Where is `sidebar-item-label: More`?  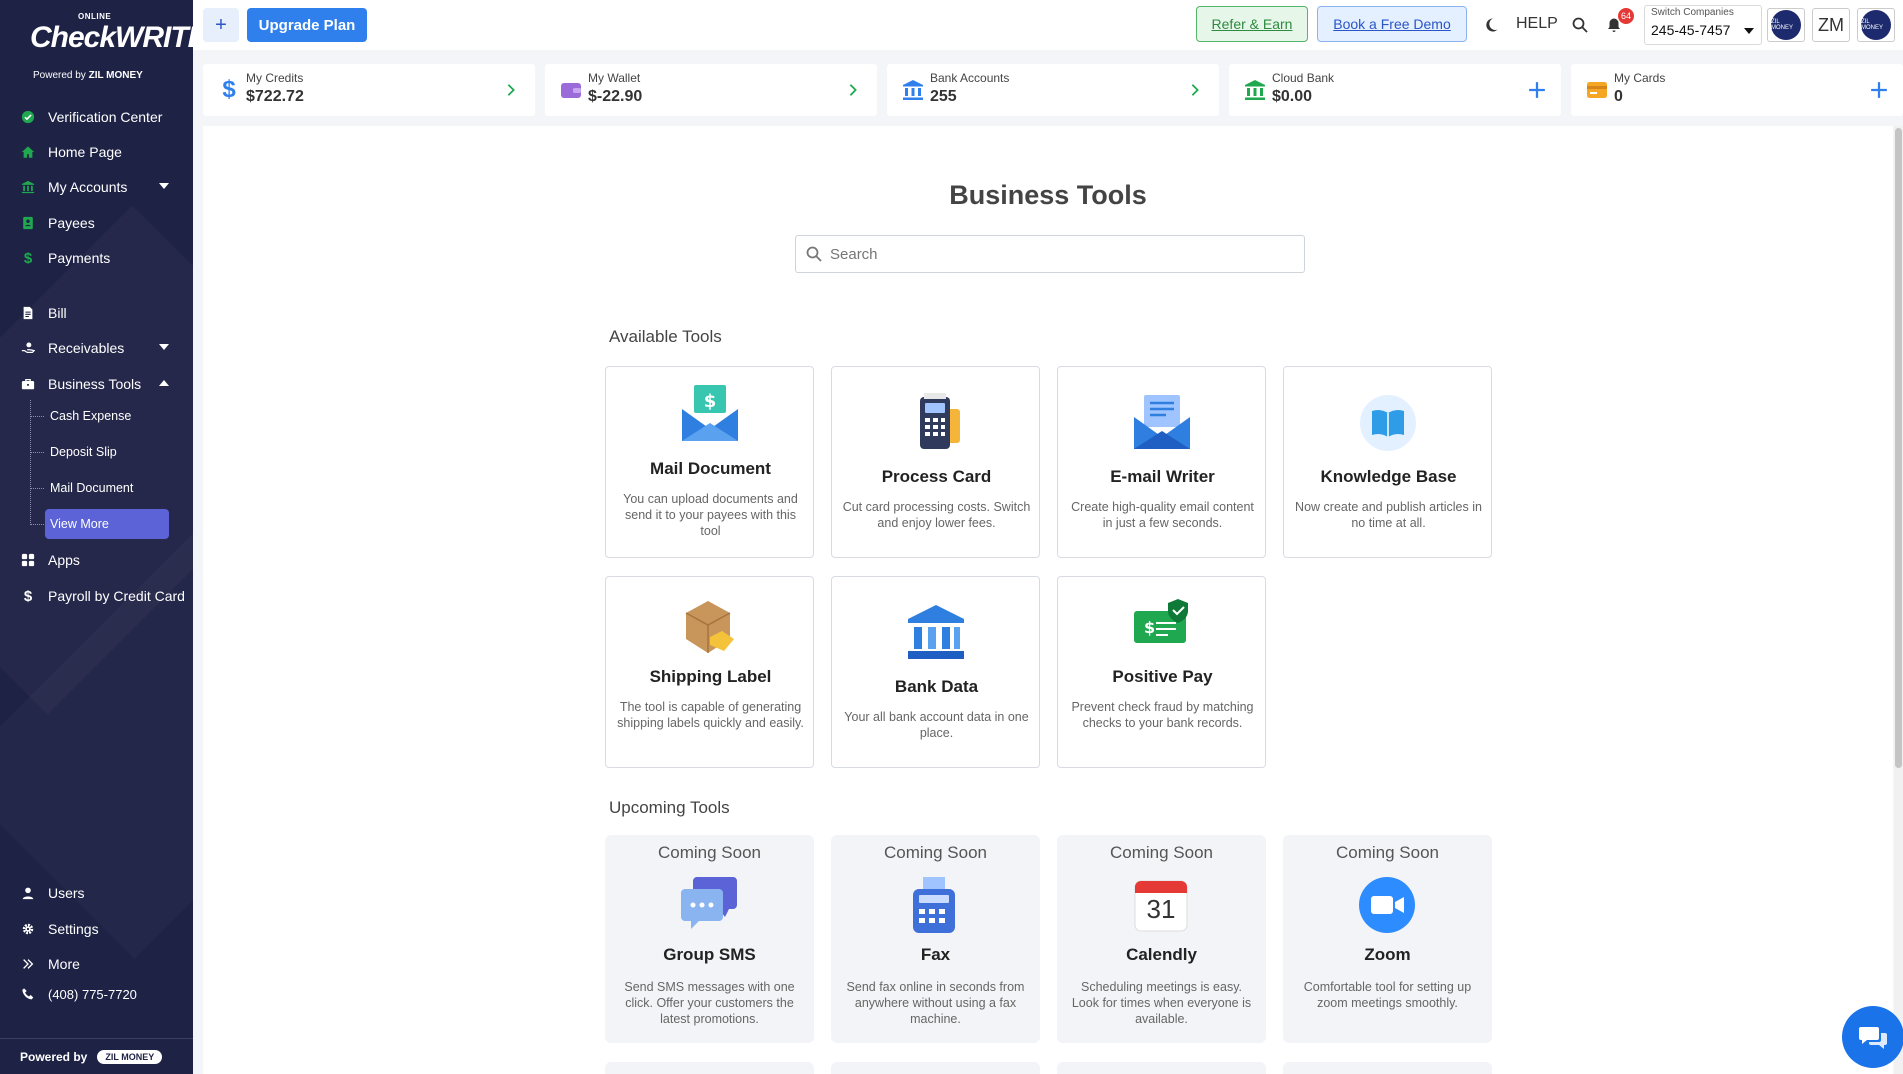
sidebar-item-label: More is located at coordinates (64, 964).